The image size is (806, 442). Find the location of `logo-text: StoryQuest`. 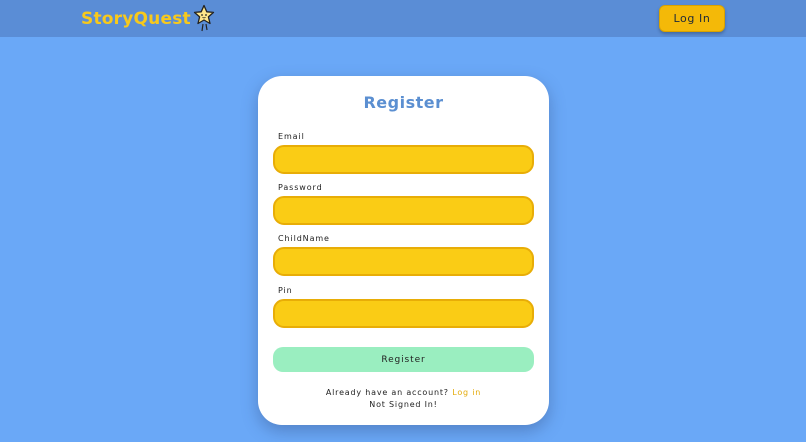

logo-text: StoryQuest is located at coordinates (136, 19).